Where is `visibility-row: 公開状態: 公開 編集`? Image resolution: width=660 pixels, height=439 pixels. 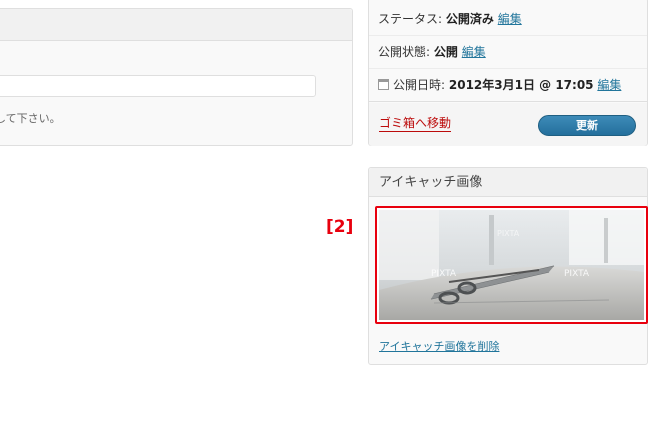
visibility-row: 公開状態: 公開 編集 is located at coordinates (508, 52).